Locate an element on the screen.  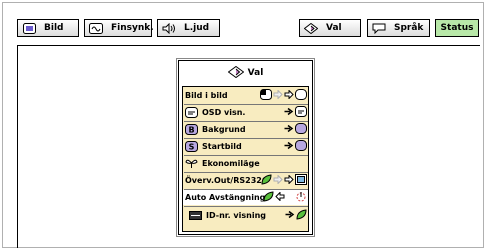
tab-finsynk: Finsynk. is located at coordinates (119, 28).